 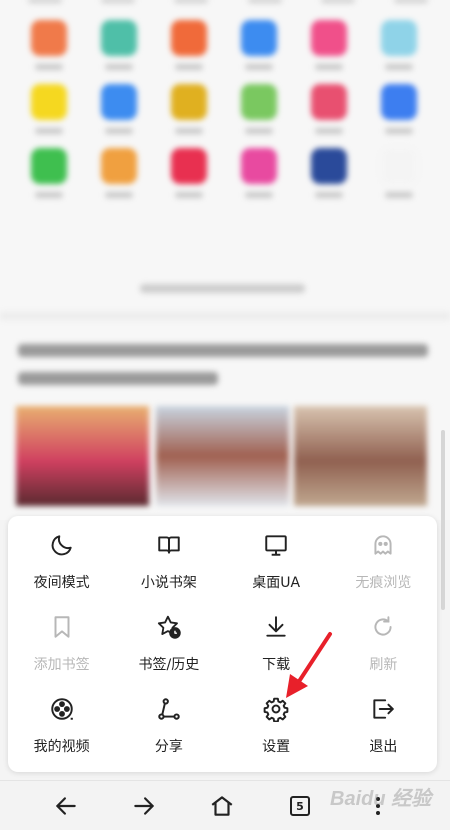 I want to click on tabs-button: 5, so click(x=300, y=806).